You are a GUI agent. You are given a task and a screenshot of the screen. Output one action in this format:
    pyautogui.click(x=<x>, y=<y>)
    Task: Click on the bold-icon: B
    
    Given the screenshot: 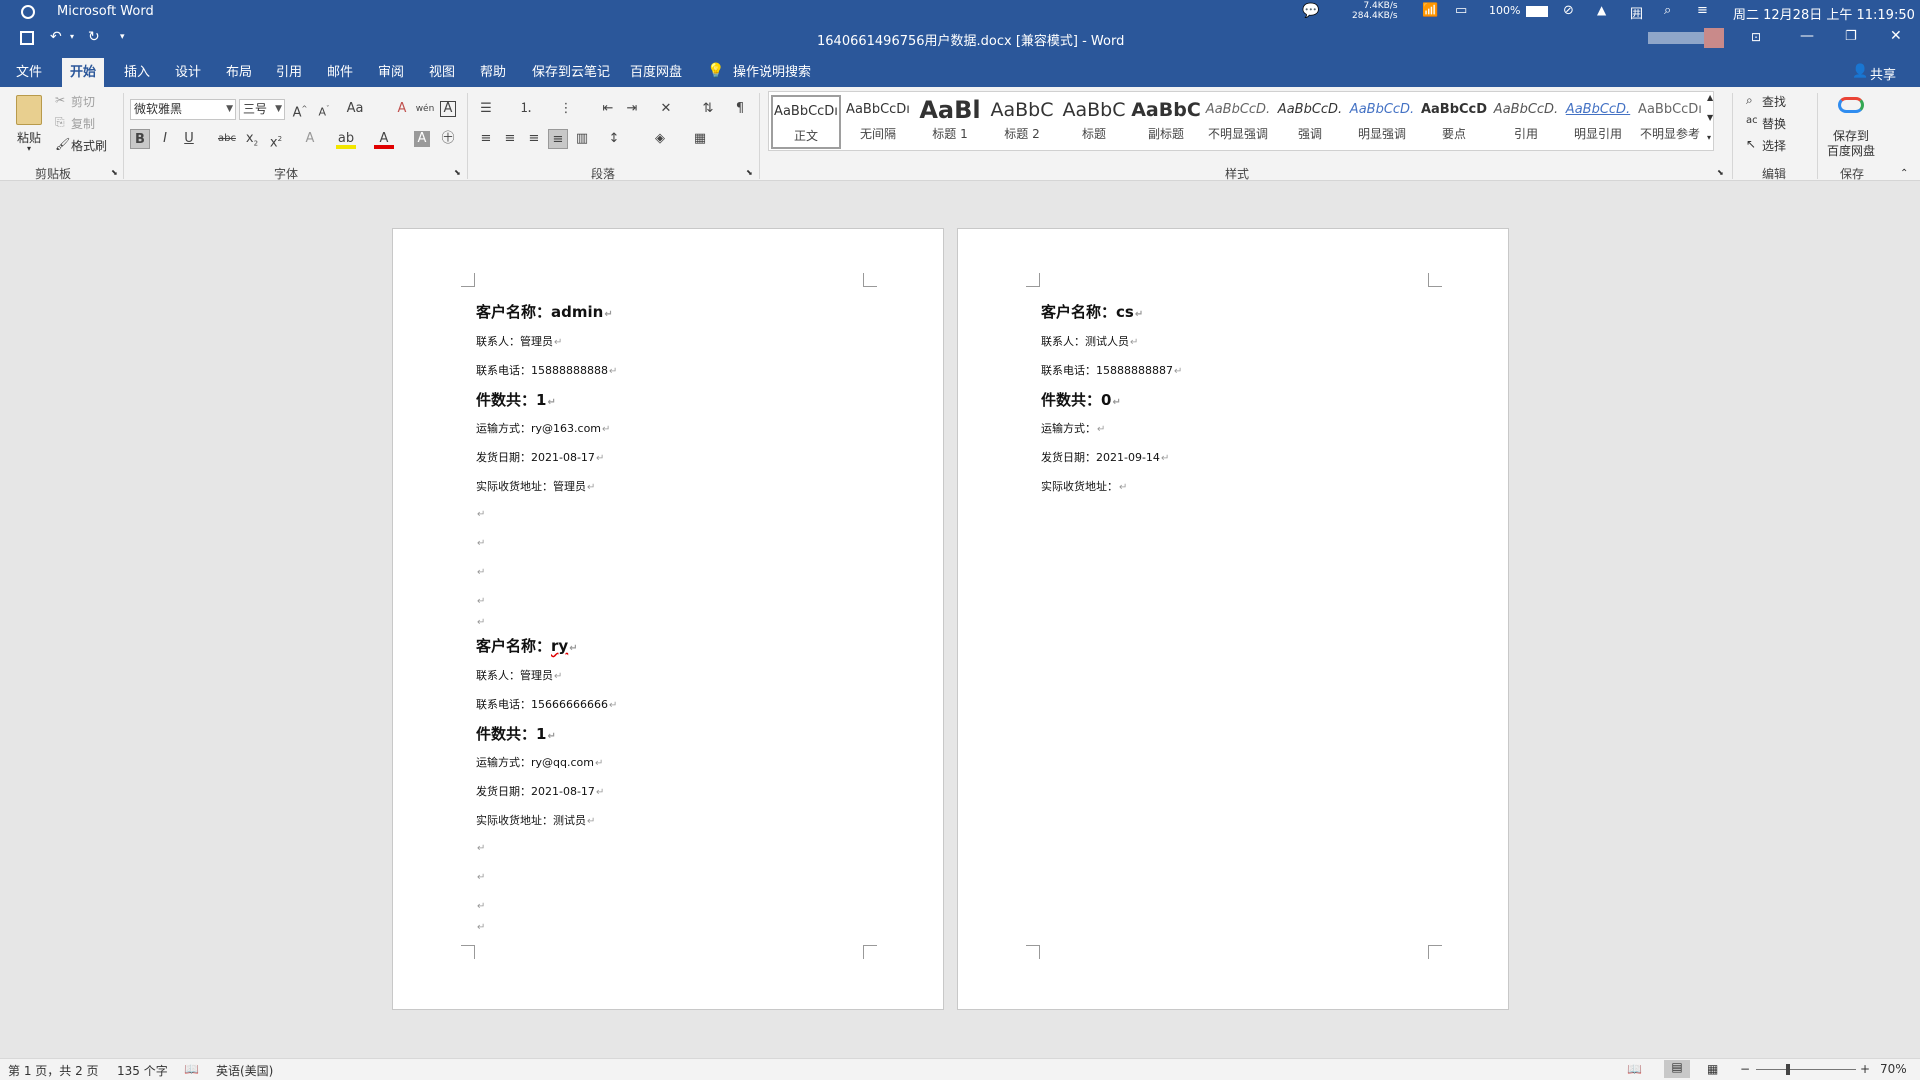 What is the action you would take?
    pyautogui.click(x=140, y=139)
    